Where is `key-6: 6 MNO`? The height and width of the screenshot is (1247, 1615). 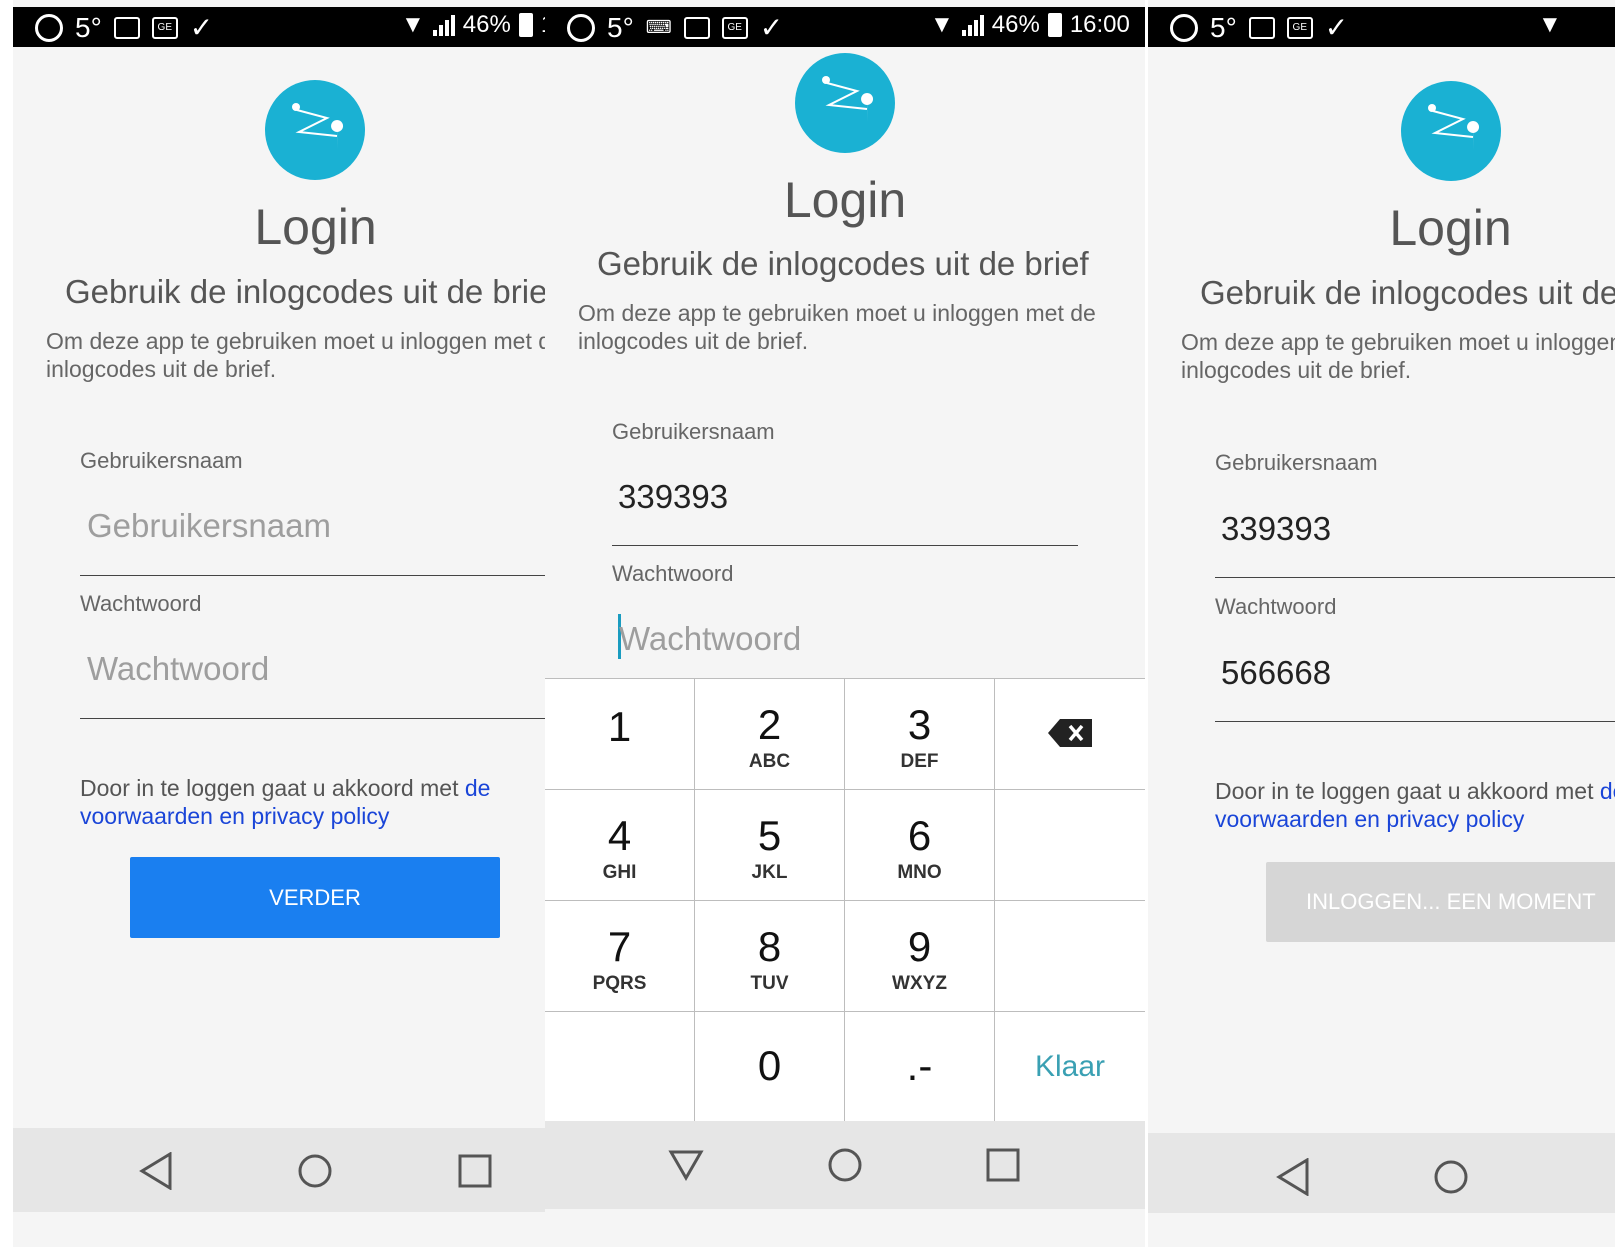
key-6: 6 MNO is located at coordinates (920, 845).